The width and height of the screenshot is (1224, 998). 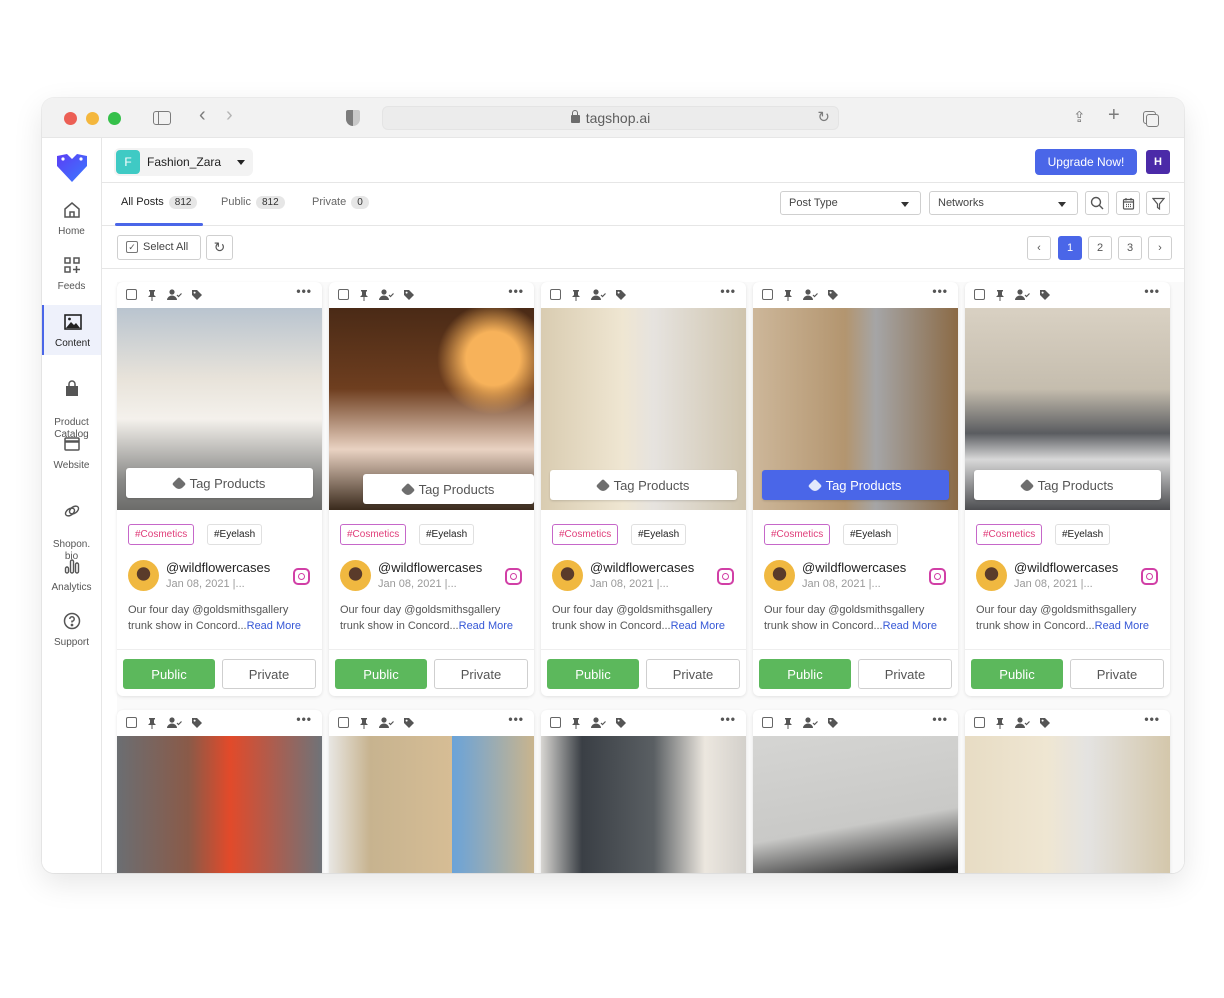 What do you see at coordinates (71, 219) in the screenshot?
I see `sidebar-item-home: Home` at bounding box center [71, 219].